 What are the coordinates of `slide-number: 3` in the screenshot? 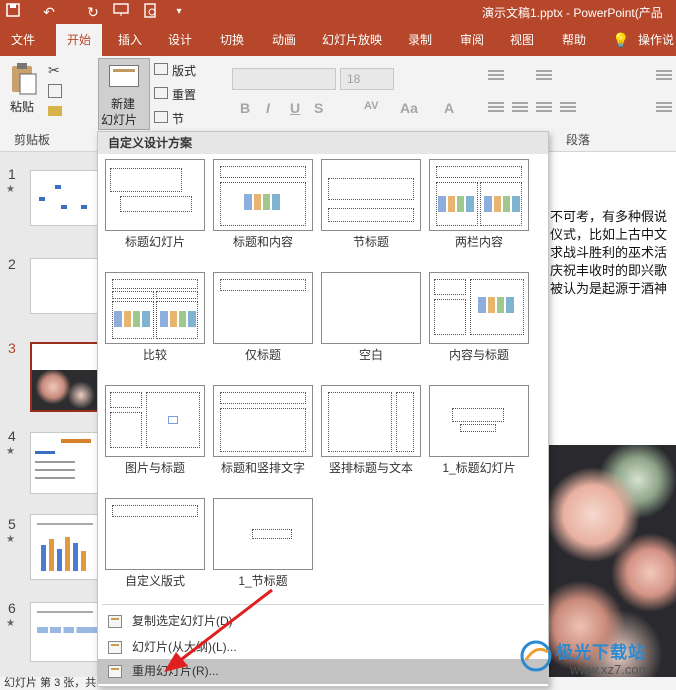 It's located at (12, 348).